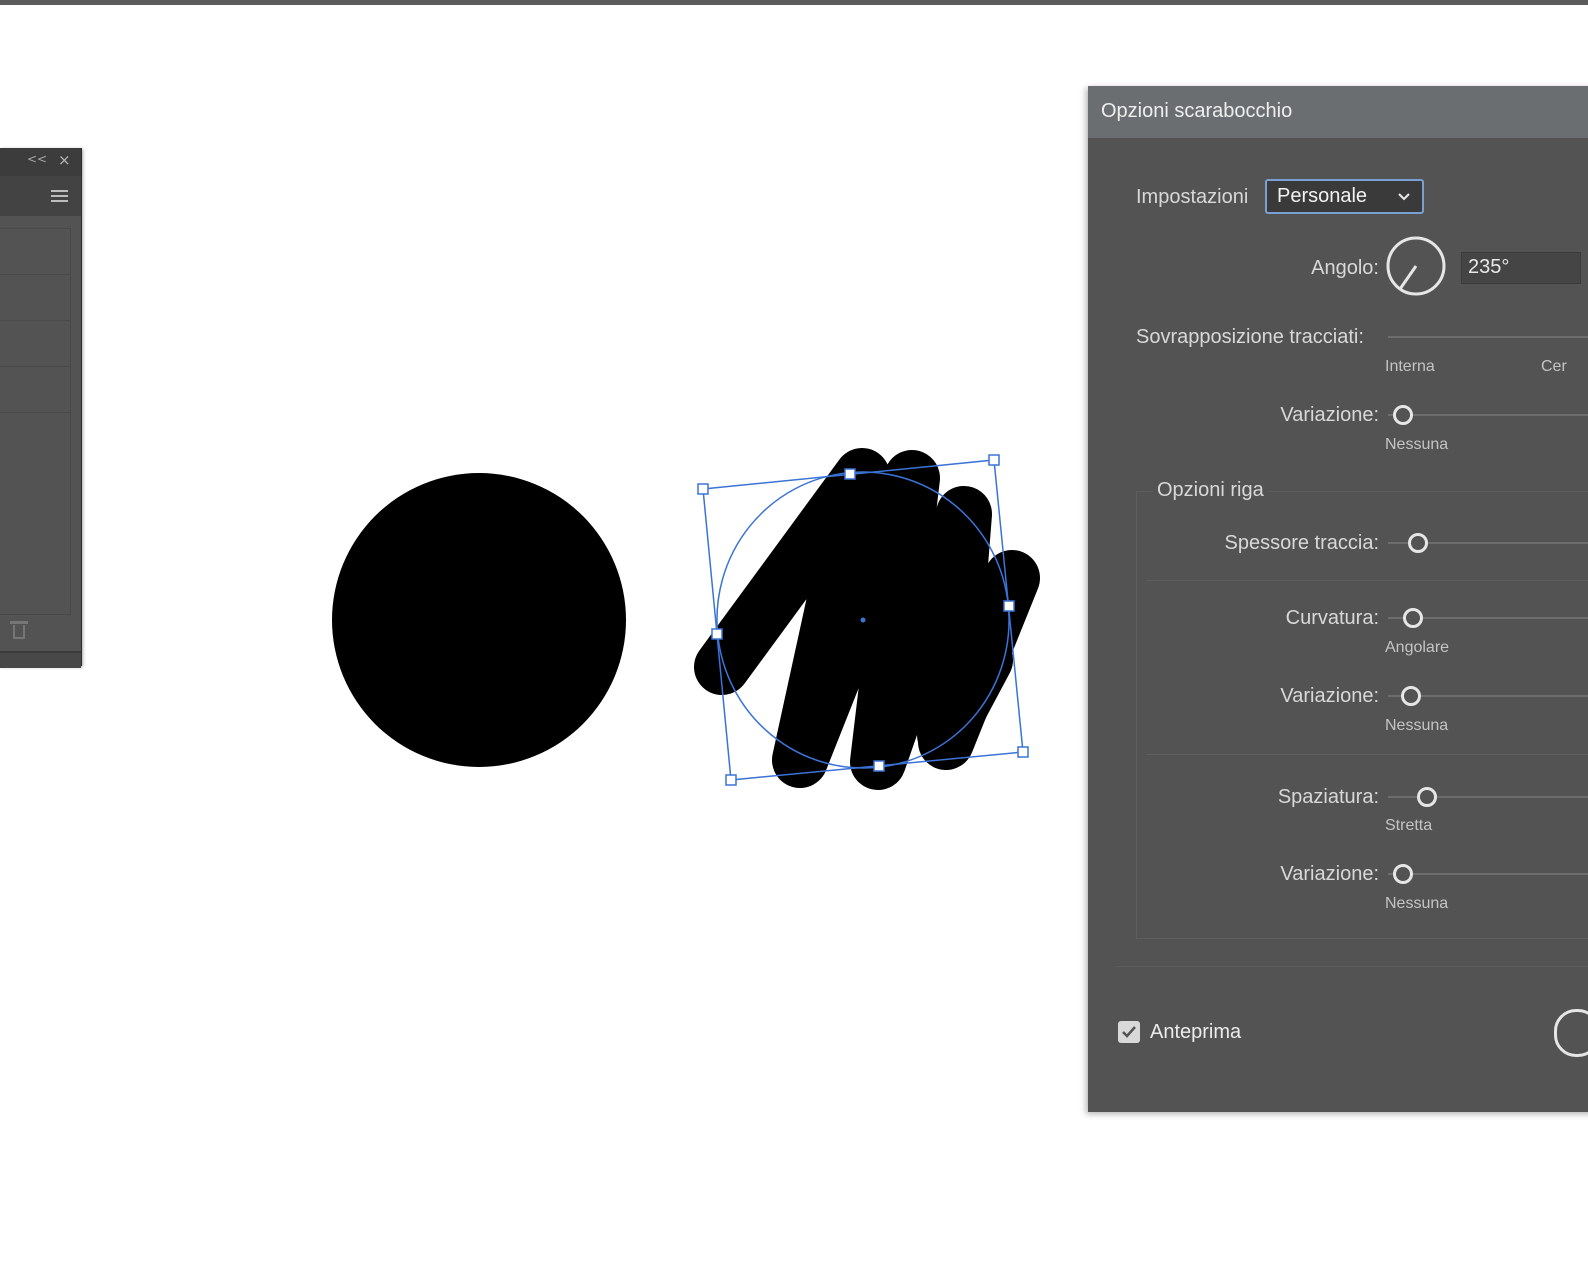 The width and height of the screenshot is (1588, 1287). What do you see at coordinates (1338, 112) in the screenshot?
I see `dialog-title-bar: Opzioni scarabocchio` at bounding box center [1338, 112].